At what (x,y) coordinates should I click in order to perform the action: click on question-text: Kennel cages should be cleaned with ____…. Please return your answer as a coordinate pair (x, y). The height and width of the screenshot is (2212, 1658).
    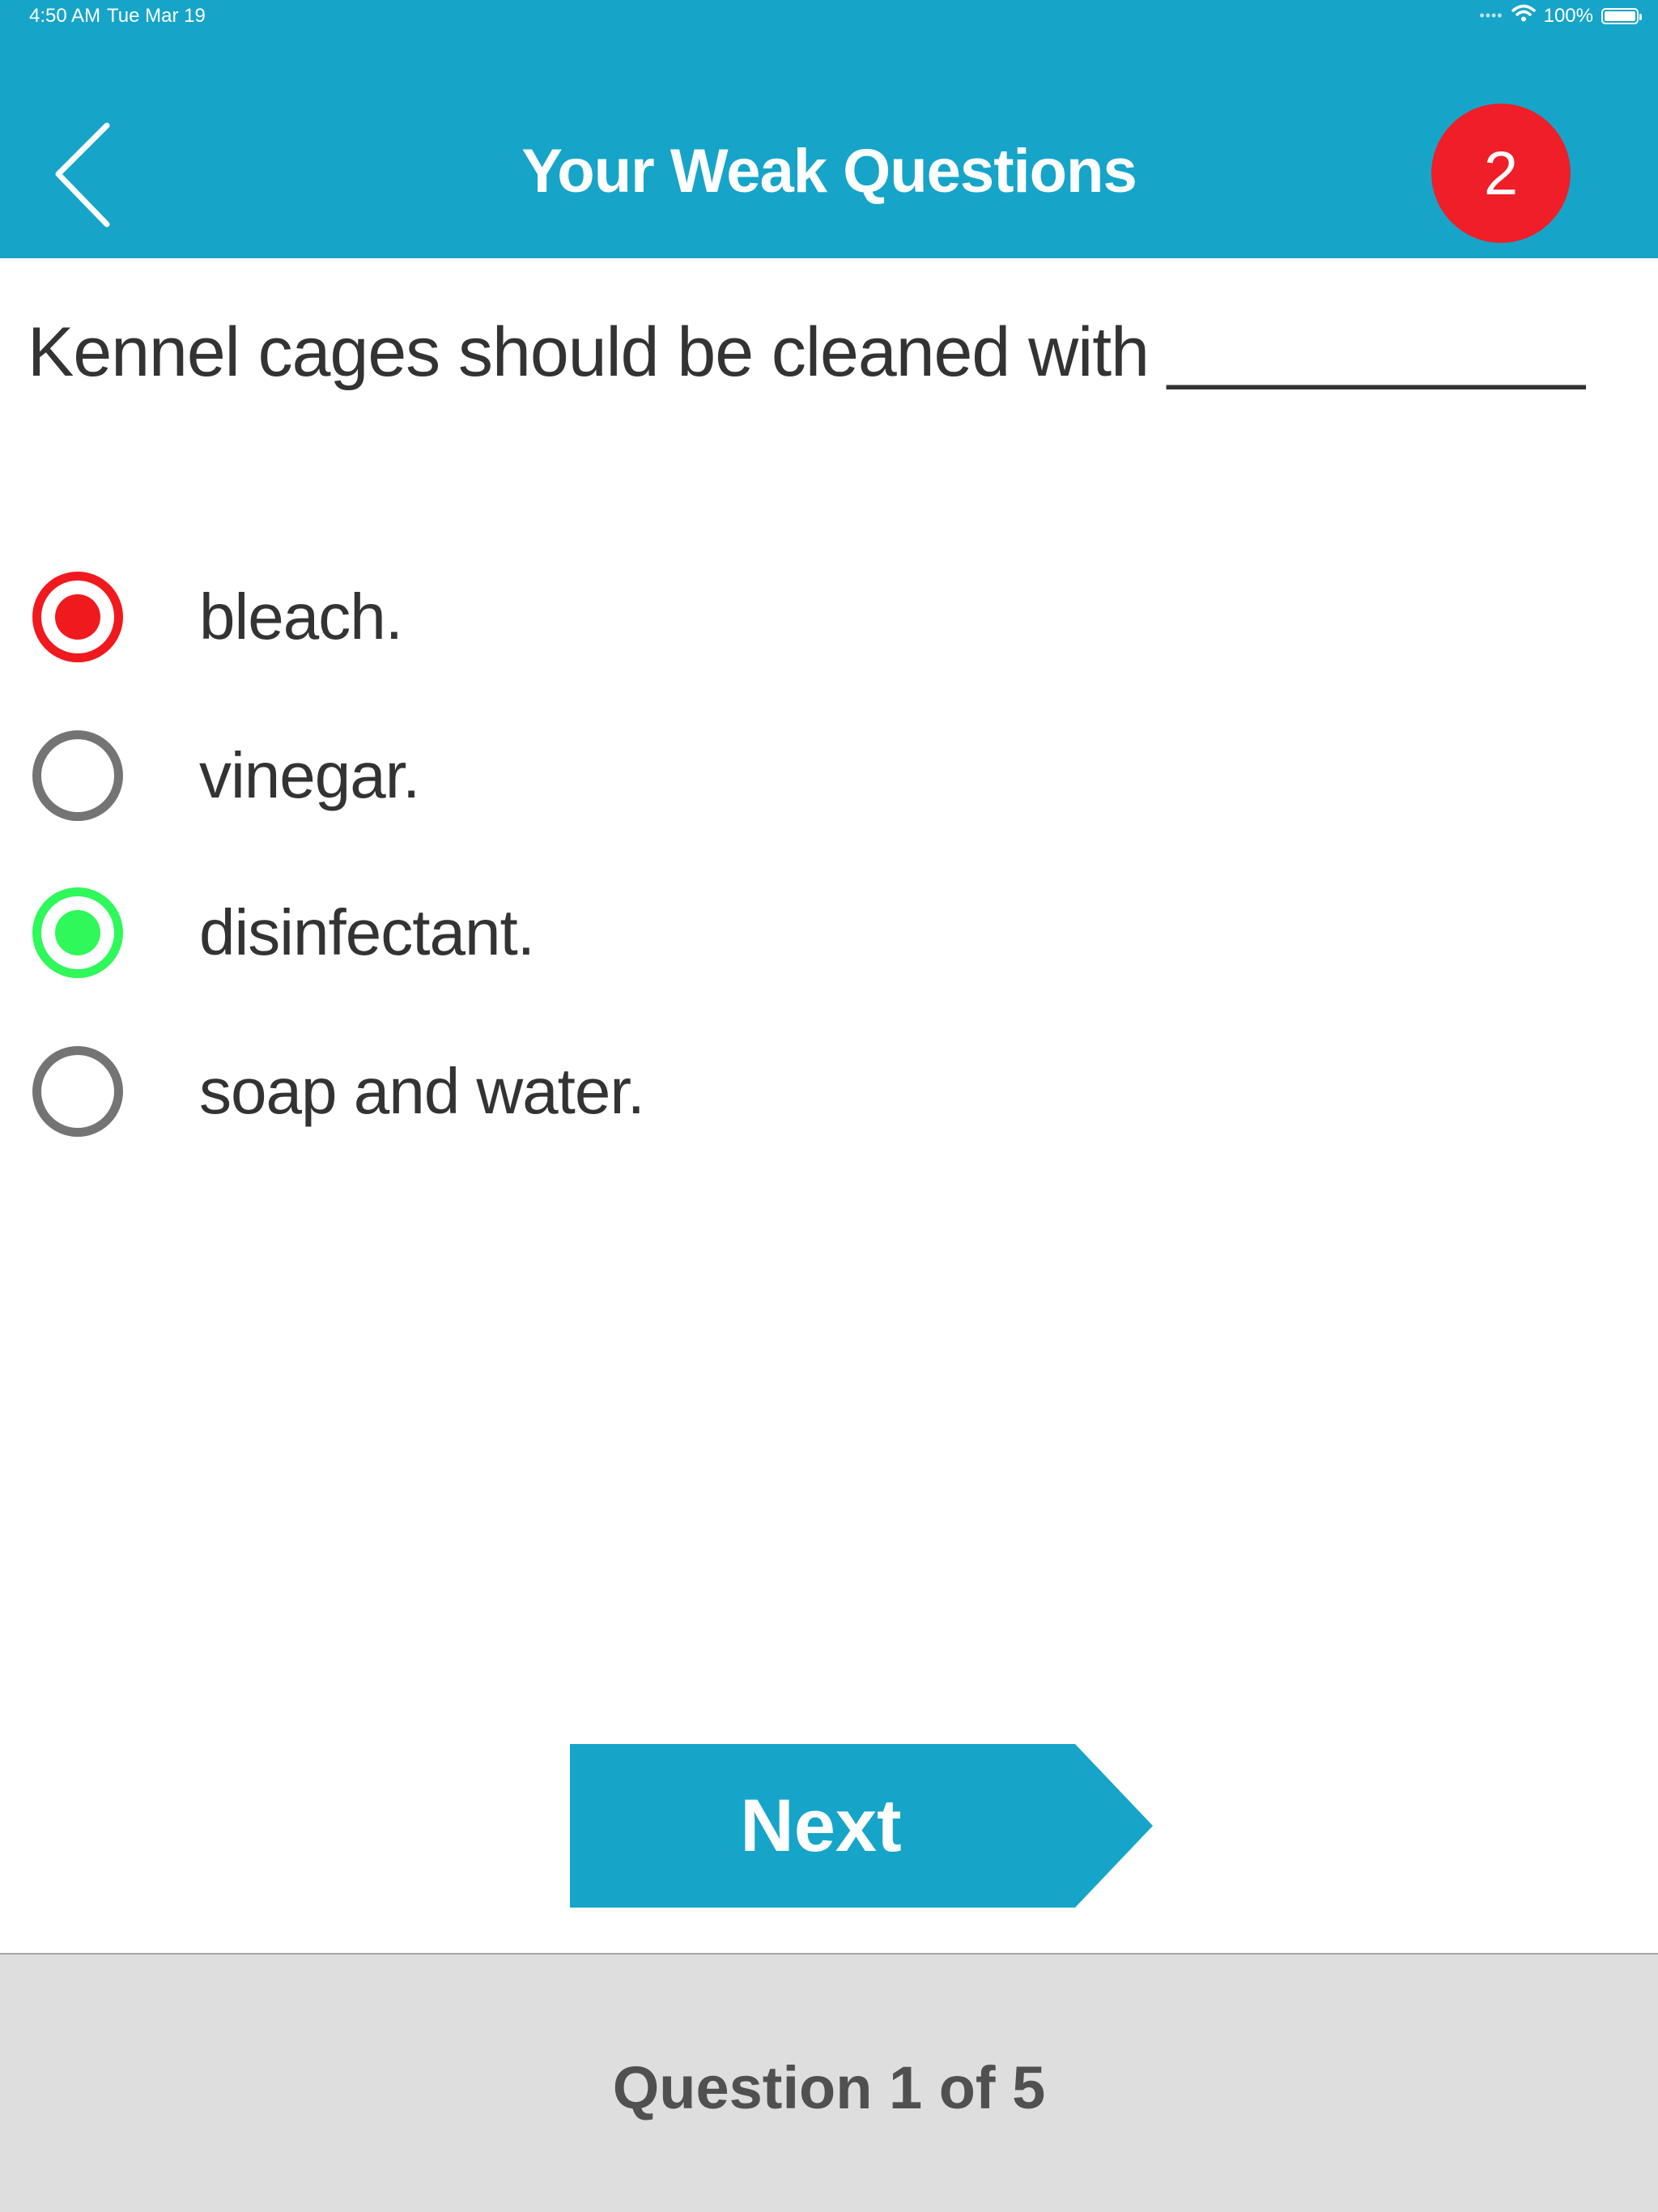
    Looking at the image, I should click on (806, 352).